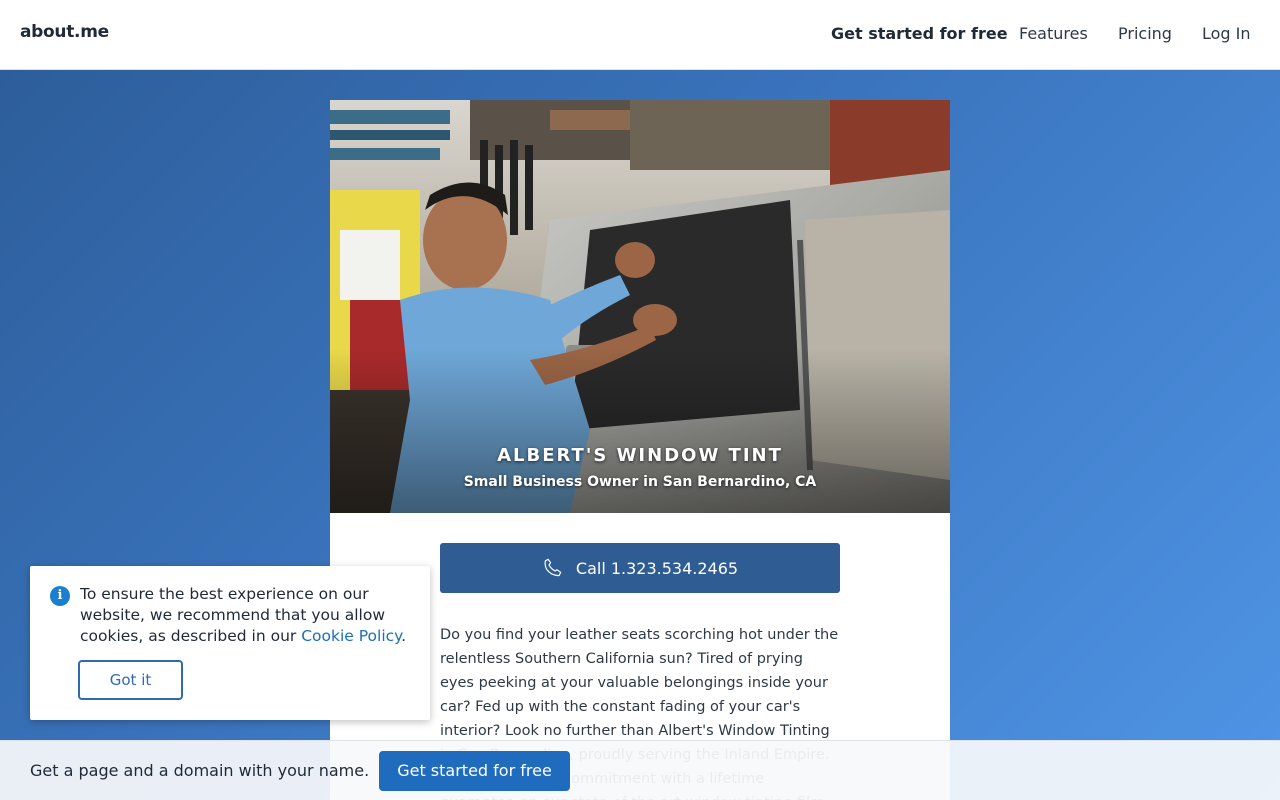 Image resolution: width=1280 pixels, height=800 pixels. Describe the element at coordinates (640, 455) in the screenshot. I see `business-name: ALBERT'S WINDOW TINT` at that location.